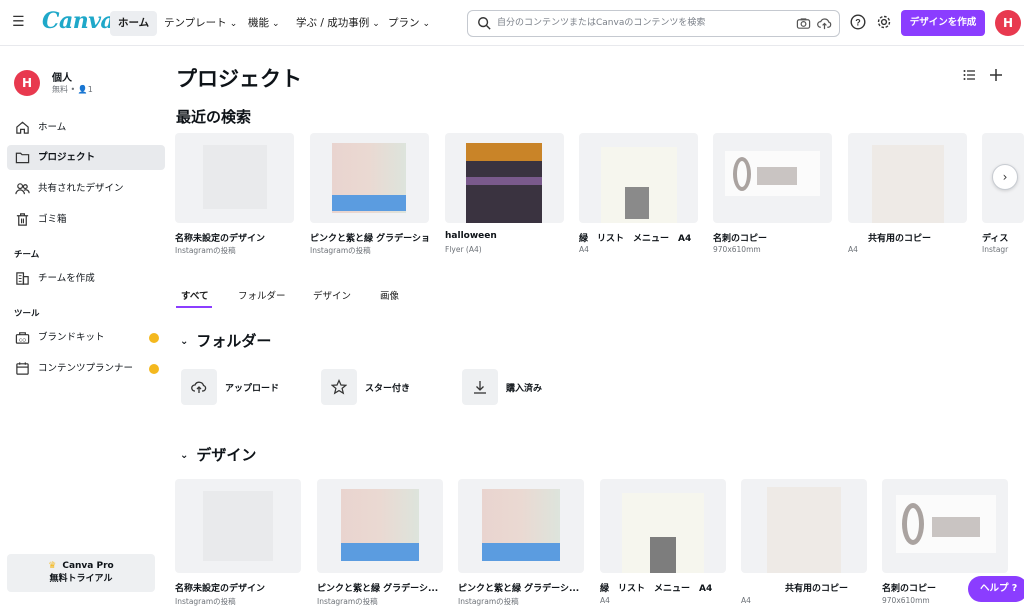  Describe the element at coordinates (1008, 23) in the screenshot. I see `avatar: H` at that location.